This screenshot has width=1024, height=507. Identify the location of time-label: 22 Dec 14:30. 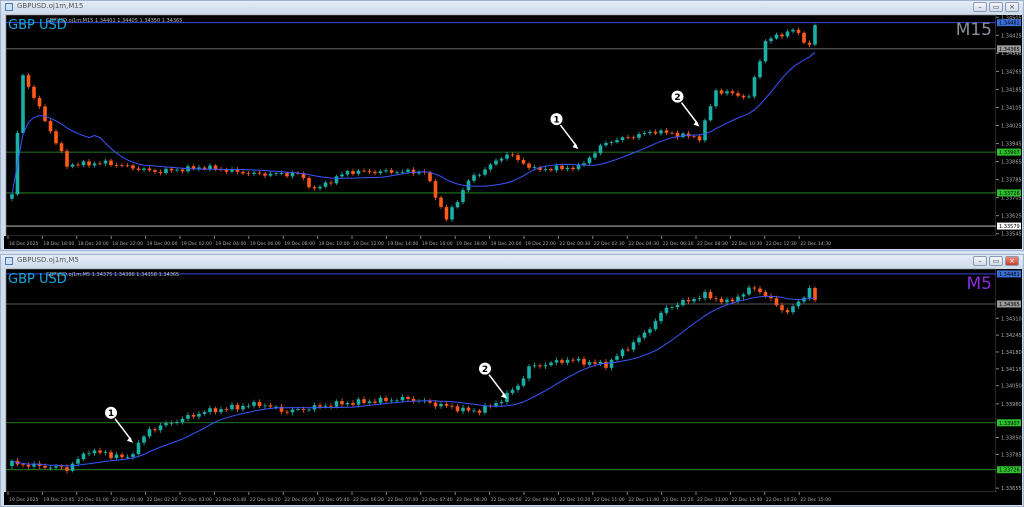
(815, 244).